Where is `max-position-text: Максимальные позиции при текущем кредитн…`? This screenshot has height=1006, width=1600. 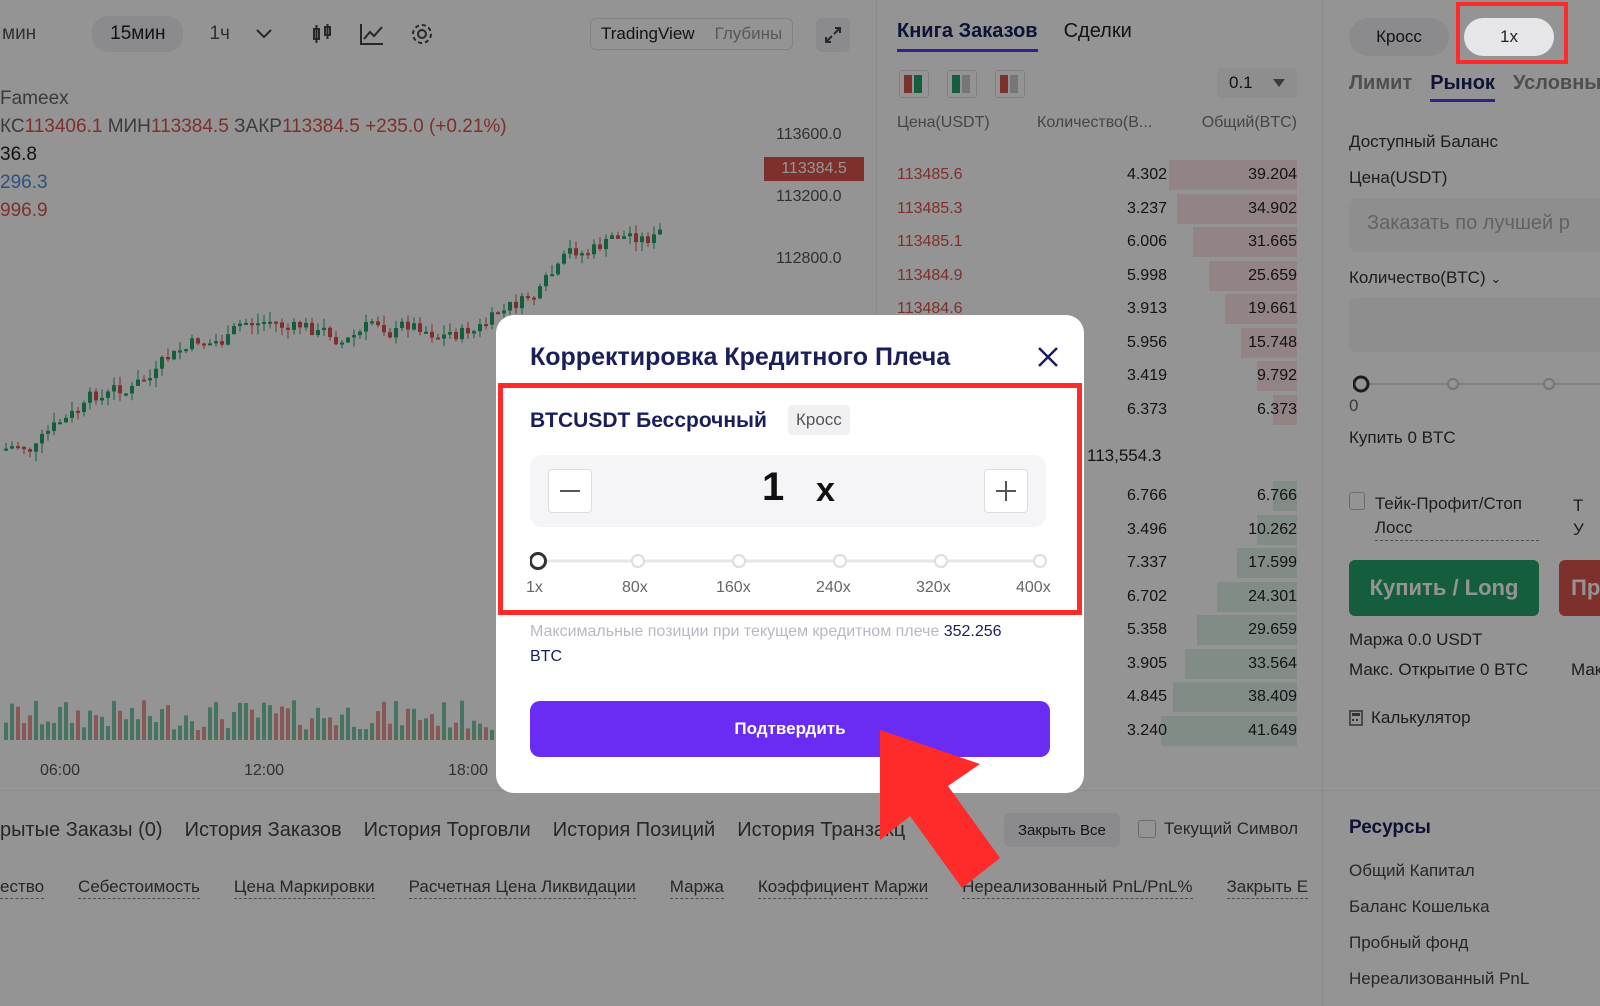
max-position-text: Максимальные позиции при текущем кредитн… is located at coordinates (735, 631).